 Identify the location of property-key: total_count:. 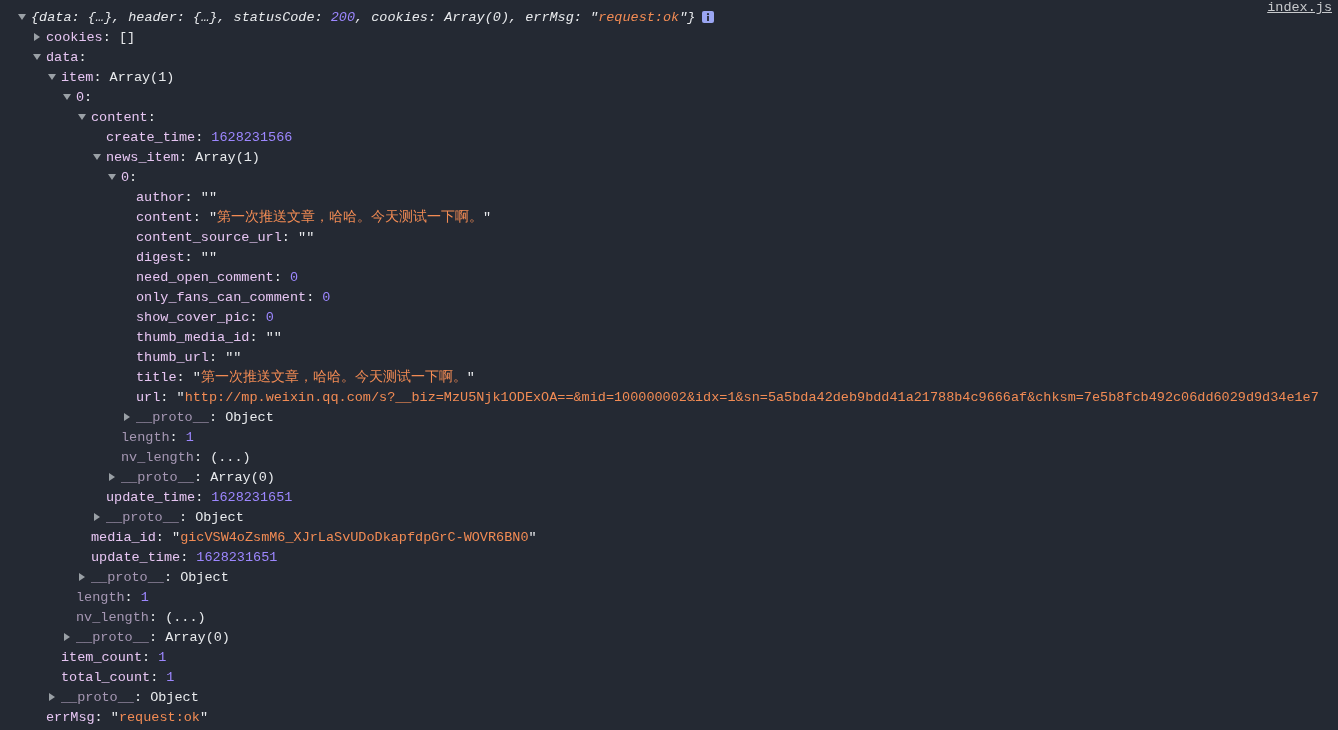
(110, 677).